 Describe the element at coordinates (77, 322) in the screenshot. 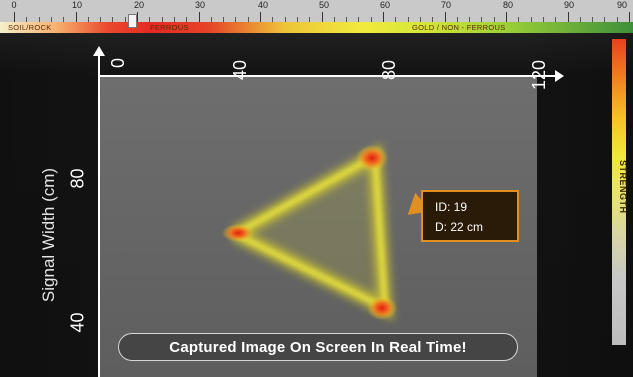

I see `y-tick-40: 40` at that location.